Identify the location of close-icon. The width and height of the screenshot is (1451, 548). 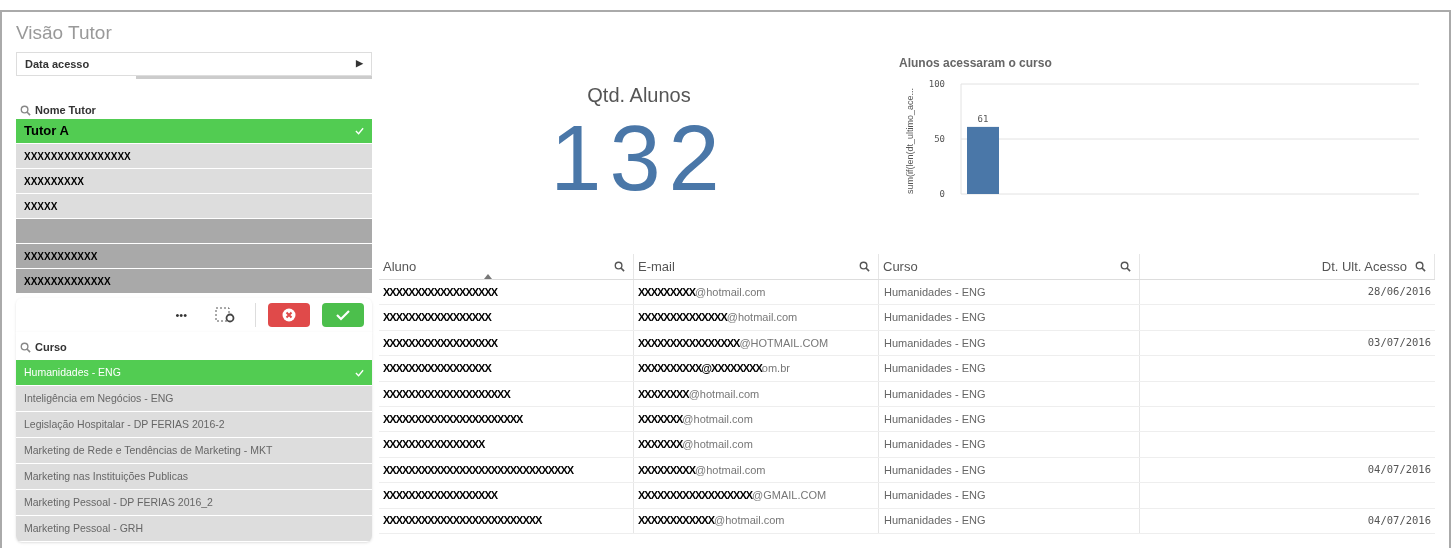
(289, 315).